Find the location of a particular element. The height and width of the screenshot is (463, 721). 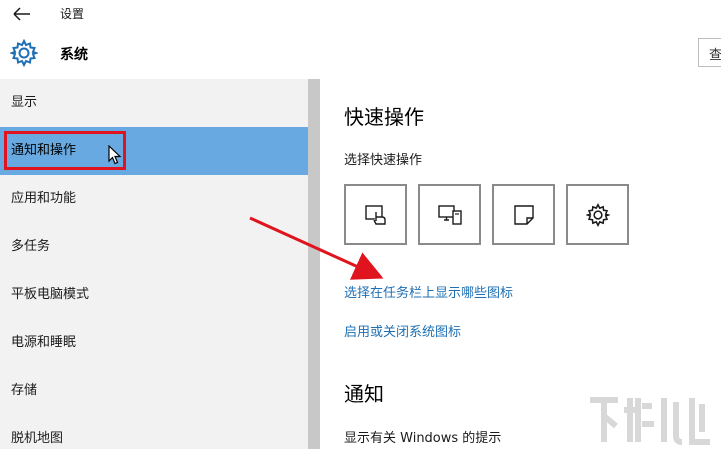

page-header: 系统 查 is located at coordinates (360, 54).